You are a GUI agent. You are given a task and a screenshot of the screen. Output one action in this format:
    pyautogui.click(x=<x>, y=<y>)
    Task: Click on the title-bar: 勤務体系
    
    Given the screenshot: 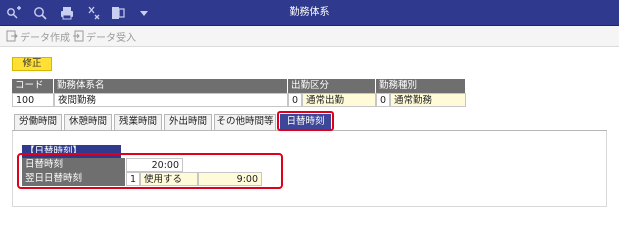 What is the action you would take?
    pyautogui.click(x=309, y=13)
    